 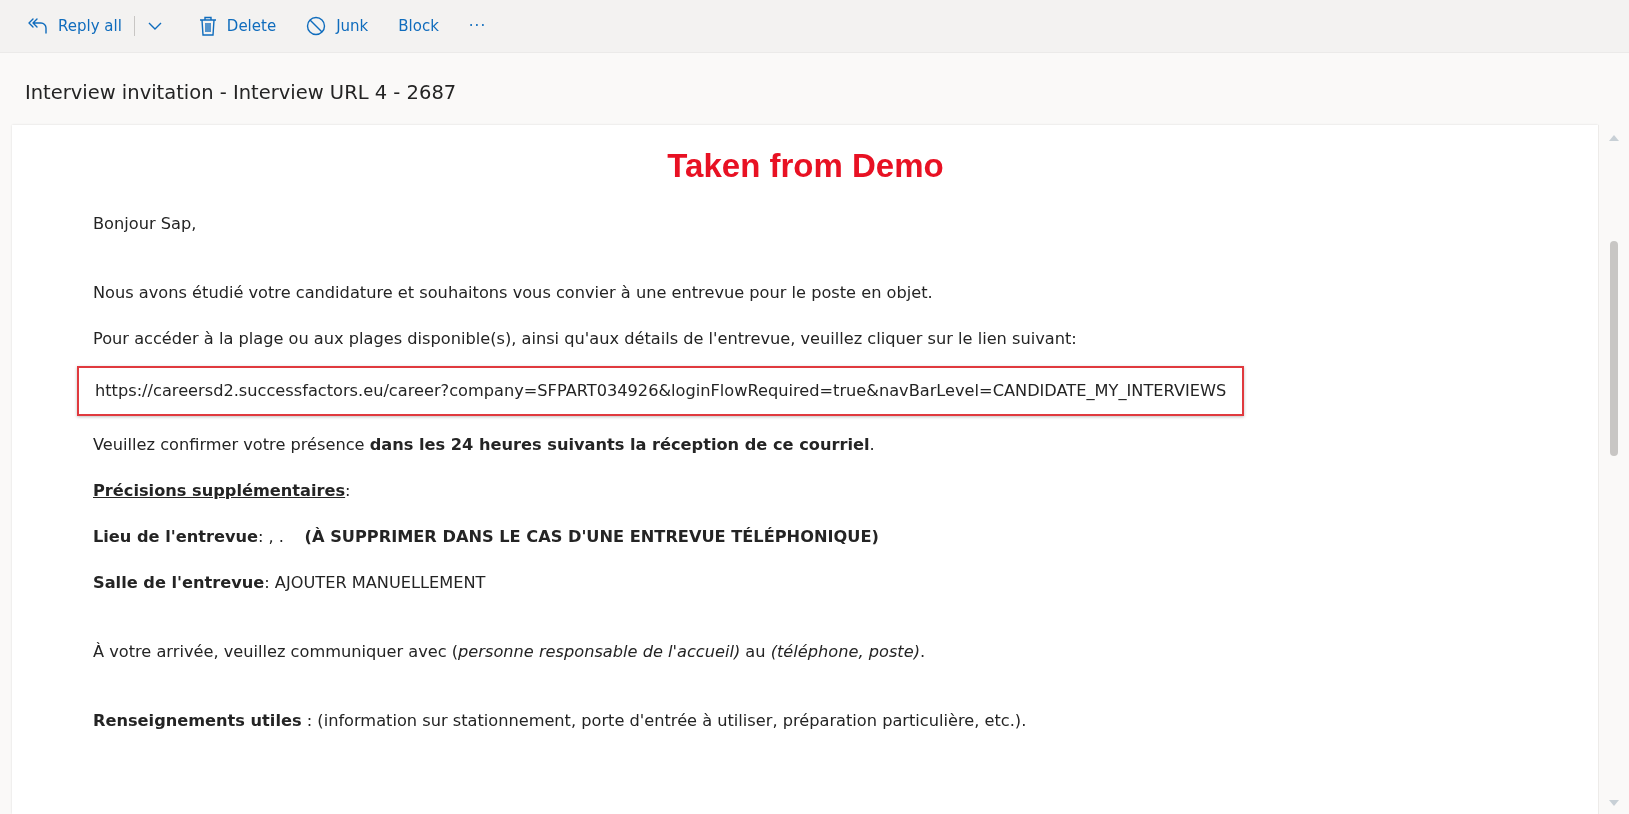 What do you see at coordinates (477, 26) in the screenshot?
I see `more-button: ···` at bounding box center [477, 26].